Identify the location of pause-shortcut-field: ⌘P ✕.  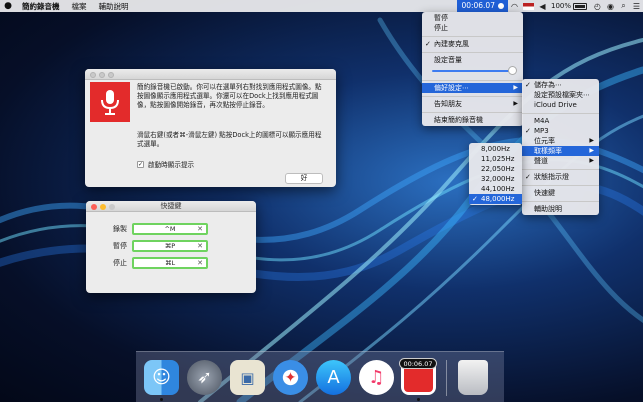
(170, 246).